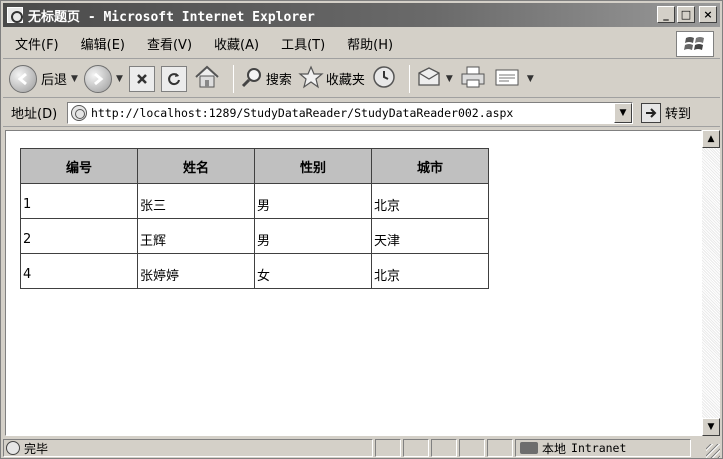 The height and width of the screenshot is (459, 723). Describe the element at coordinates (695, 44) in the screenshot. I see `windows-logo-icon` at that location.